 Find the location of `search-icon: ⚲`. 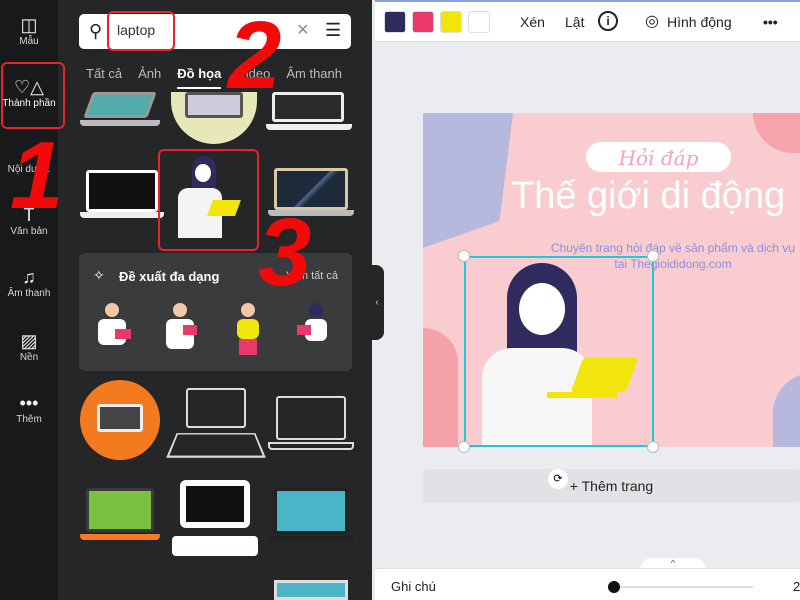

search-icon: ⚲ is located at coordinates (96, 31).